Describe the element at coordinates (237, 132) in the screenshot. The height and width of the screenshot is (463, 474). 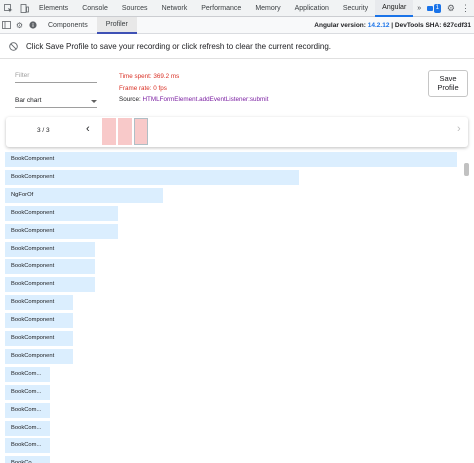
I see `frame-selector: 3 / 3 ‹ ›` at that location.